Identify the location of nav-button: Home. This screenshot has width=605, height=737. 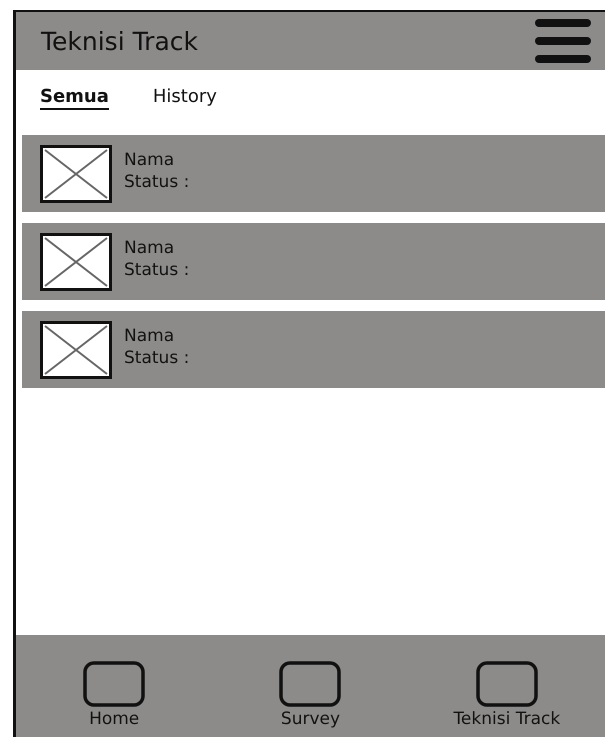
(114, 695).